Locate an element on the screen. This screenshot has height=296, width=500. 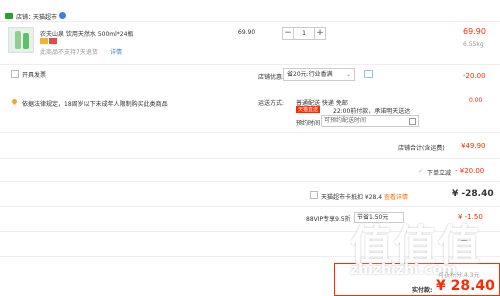
paid-label: 实付款: is located at coordinates (422, 290).